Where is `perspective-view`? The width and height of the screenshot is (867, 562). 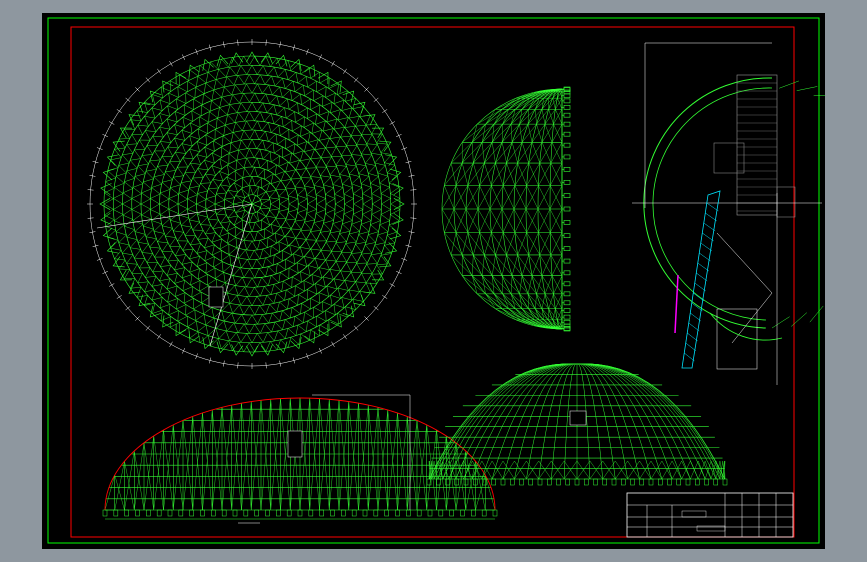 perspective-view is located at coordinates (577, 424).